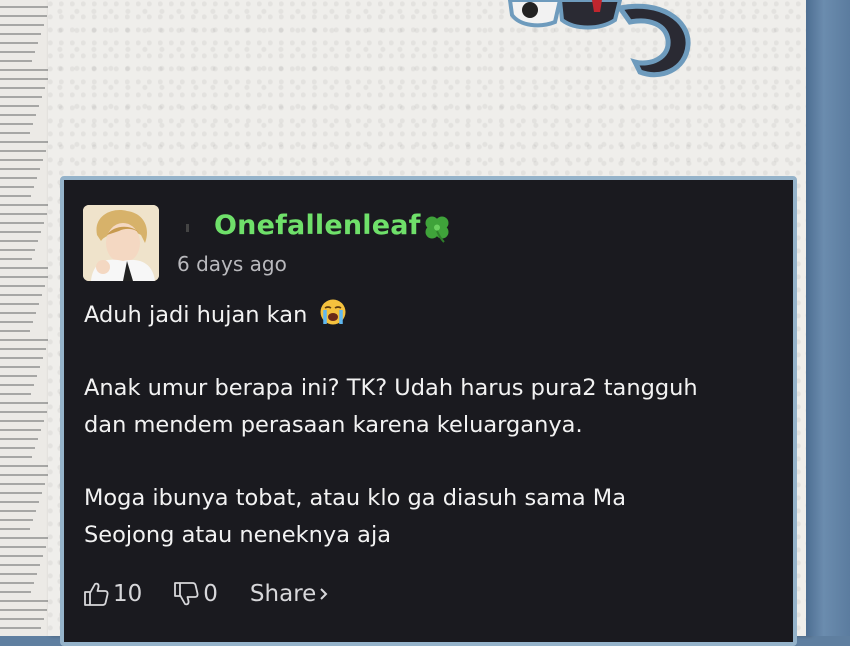 This screenshot has width=850, height=646. What do you see at coordinates (599, 39) in the screenshot?
I see `character-sticker` at bounding box center [599, 39].